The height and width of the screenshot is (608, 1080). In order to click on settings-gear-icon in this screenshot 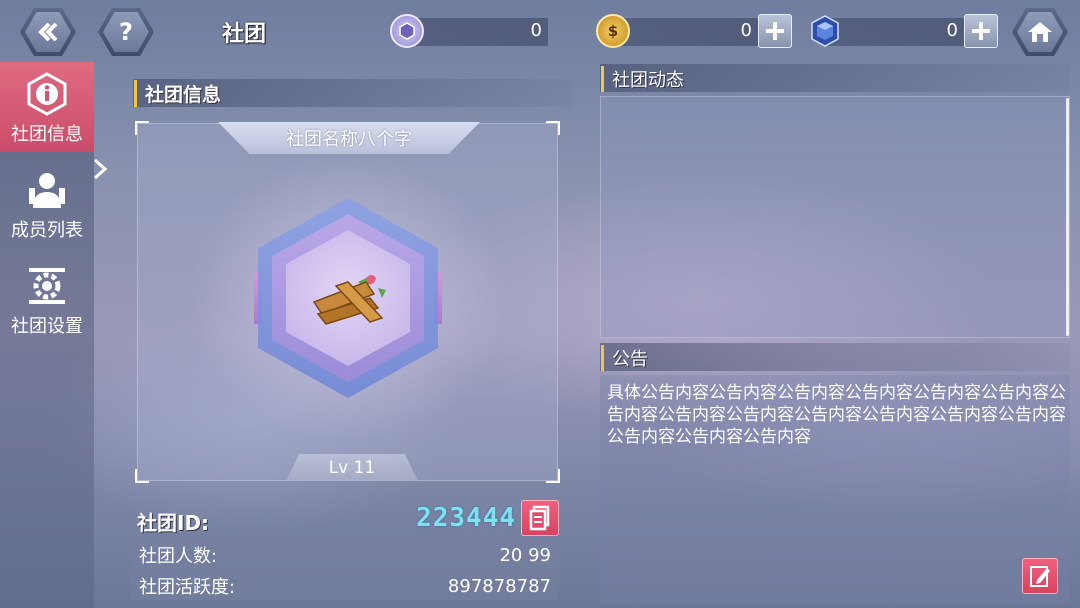, I will do `click(47, 286)`.